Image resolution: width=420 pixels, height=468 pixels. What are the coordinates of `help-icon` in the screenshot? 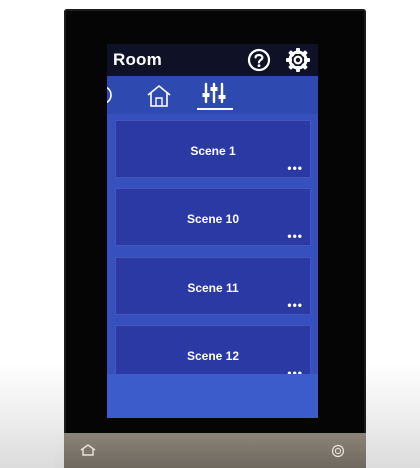 It's located at (259, 60).